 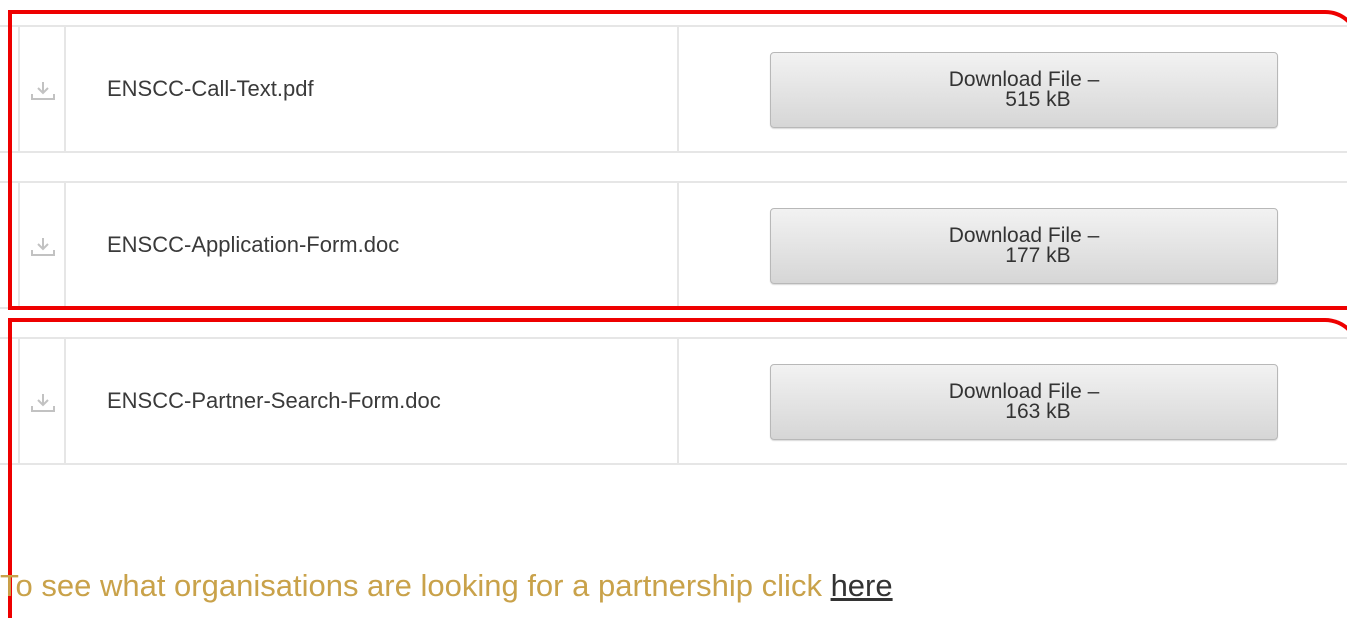 I want to click on download-file-button: Download File – 177 kB, so click(x=1024, y=246).